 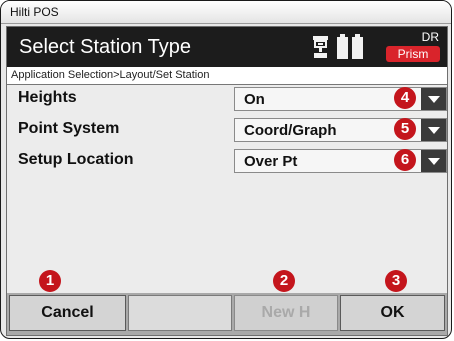 What do you see at coordinates (284, 281) in the screenshot?
I see `callout-badge-2: 2` at bounding box center [284, 281].